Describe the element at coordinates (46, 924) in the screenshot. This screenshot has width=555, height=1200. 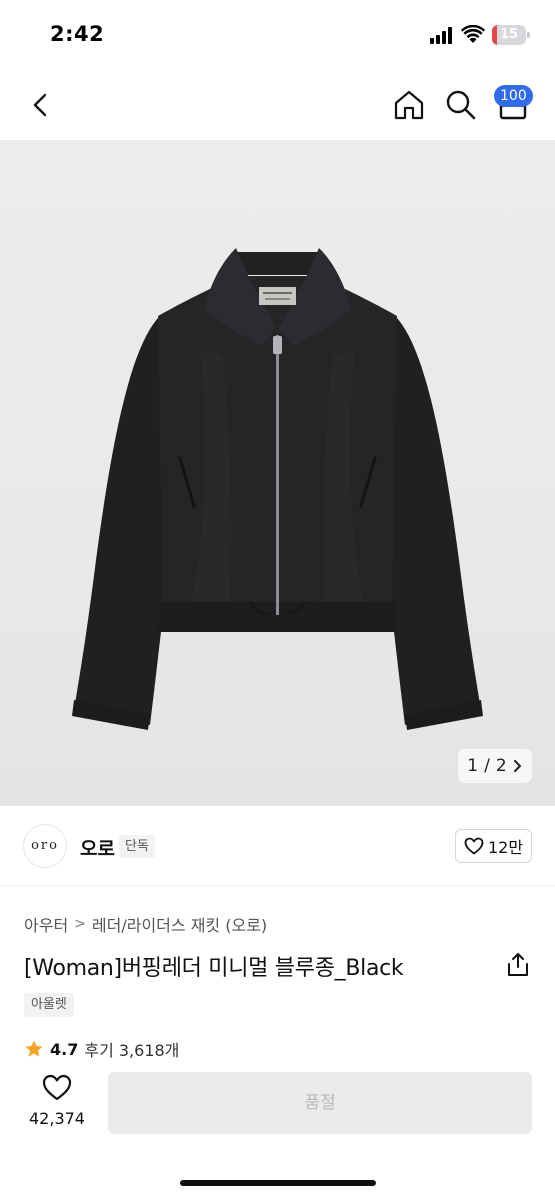
I see `breadcrumb-item: 아우터` at that location.